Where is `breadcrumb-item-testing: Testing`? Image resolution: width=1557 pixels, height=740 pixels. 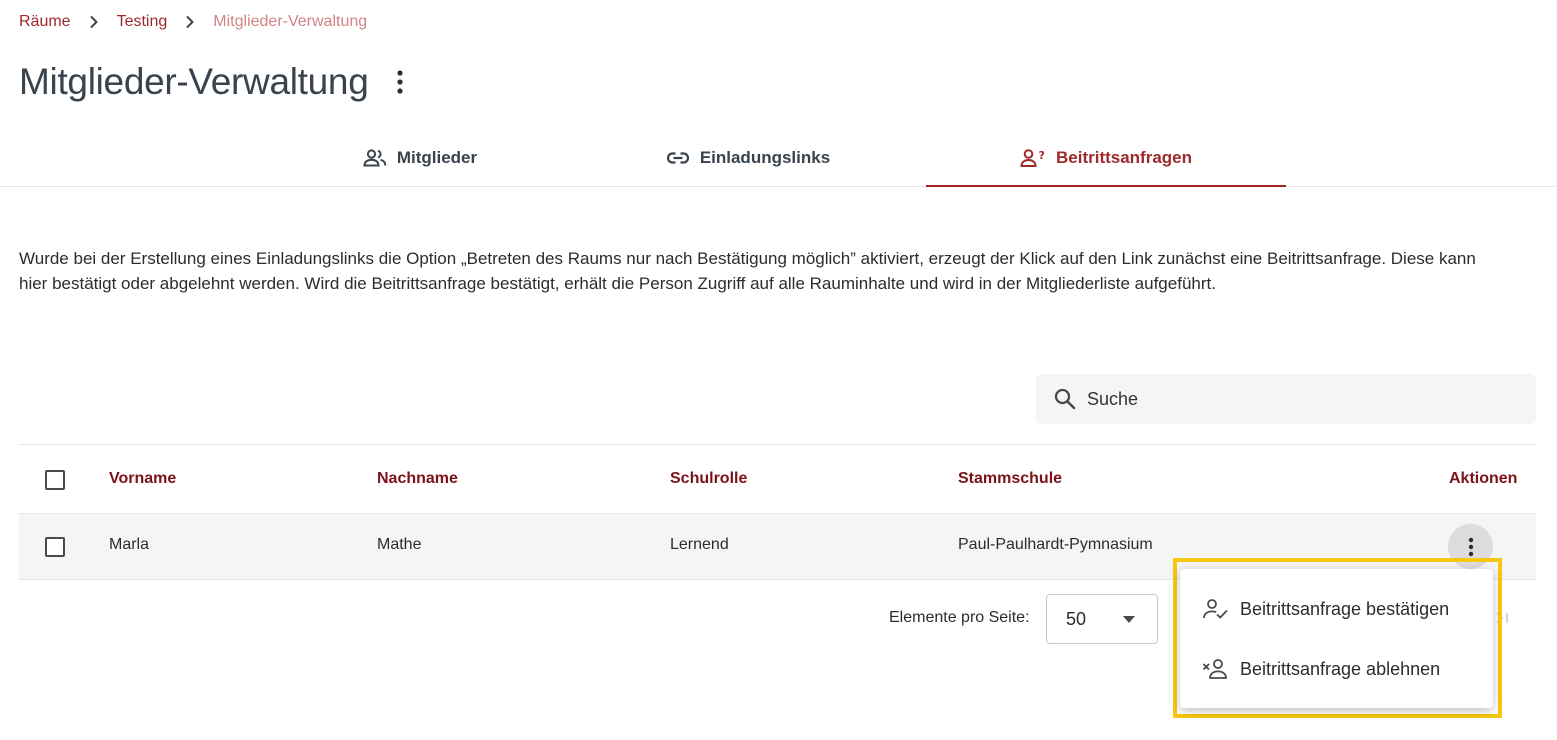 breadcrumb-item-testing: Testing is located at coordinates (142, 22).